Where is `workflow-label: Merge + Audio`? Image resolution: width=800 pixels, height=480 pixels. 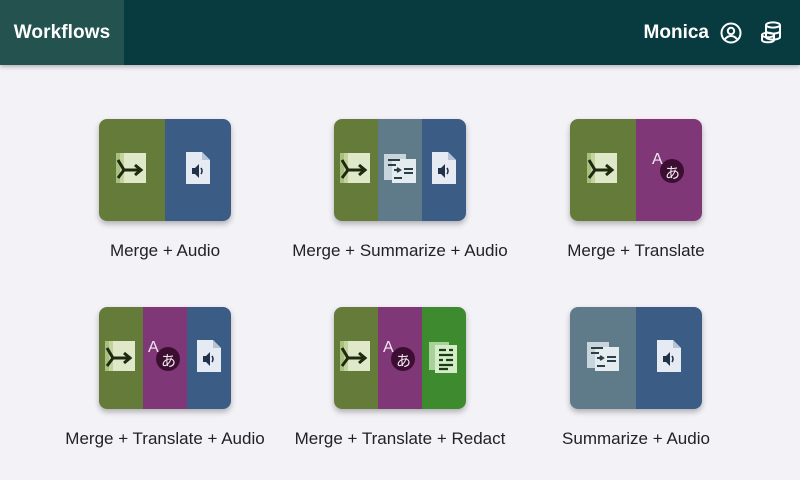 workflow-label: Merge + Audio is located at coordinates (165, 250).